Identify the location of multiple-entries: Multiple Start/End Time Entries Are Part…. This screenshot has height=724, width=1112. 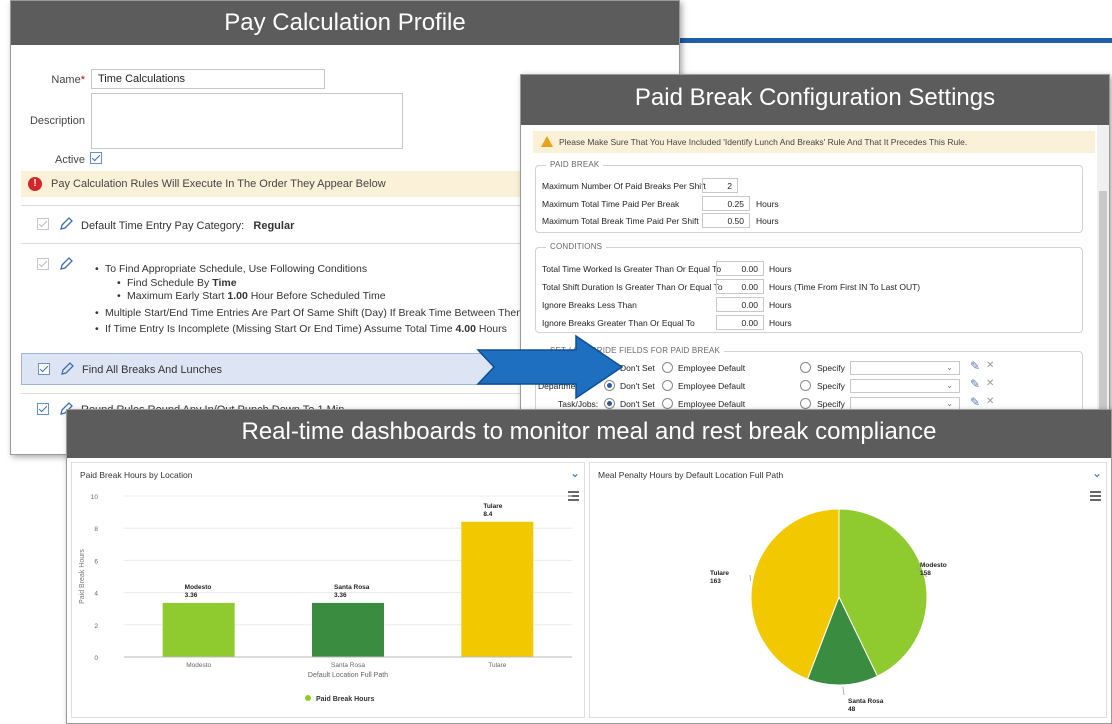
(315, 313).